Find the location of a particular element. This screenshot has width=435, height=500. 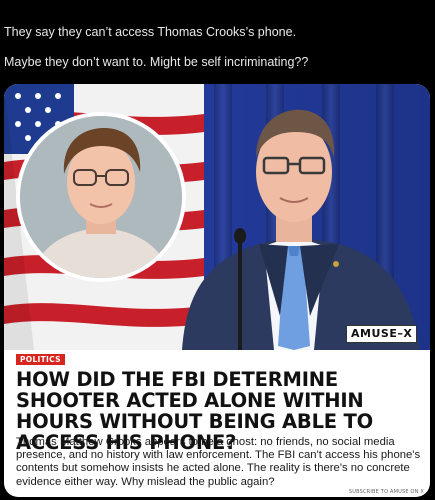

subscribe-footer: SUBSCRIBE TO AMUSE ON X is located at coordinates (386, 492).